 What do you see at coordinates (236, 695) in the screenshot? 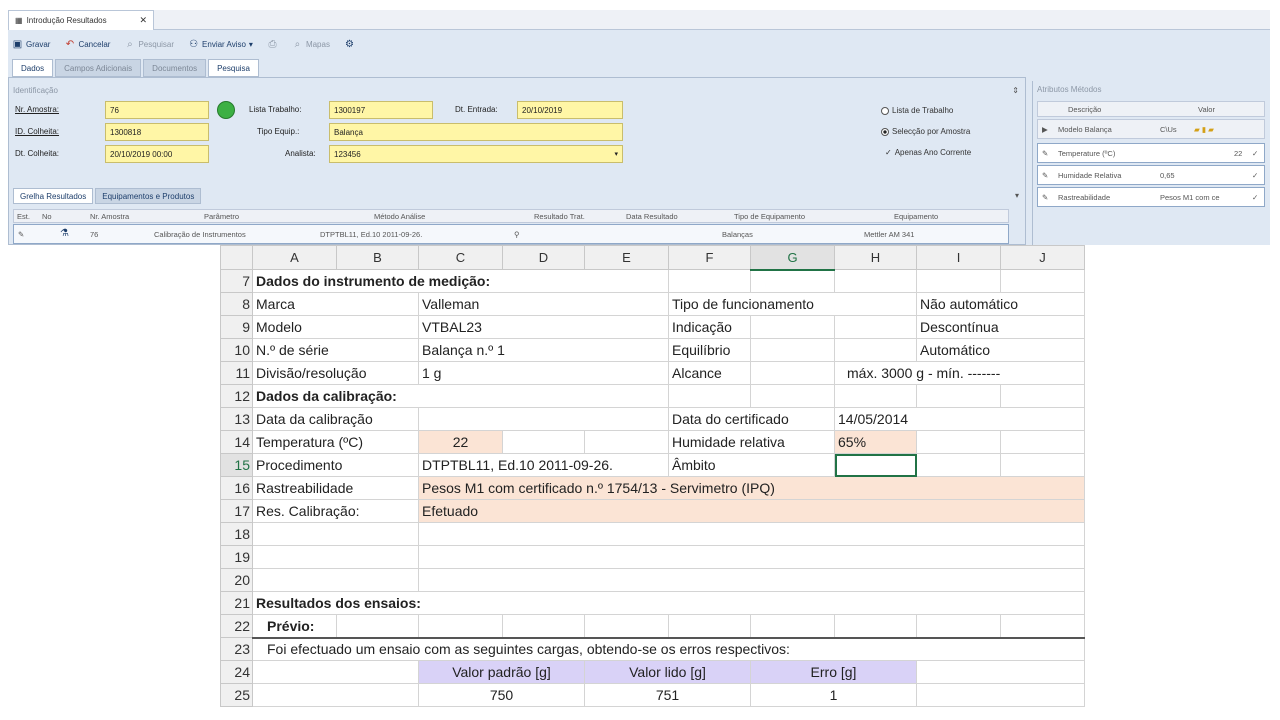
I see `row-number: 25` at bounding box center [236, 695].